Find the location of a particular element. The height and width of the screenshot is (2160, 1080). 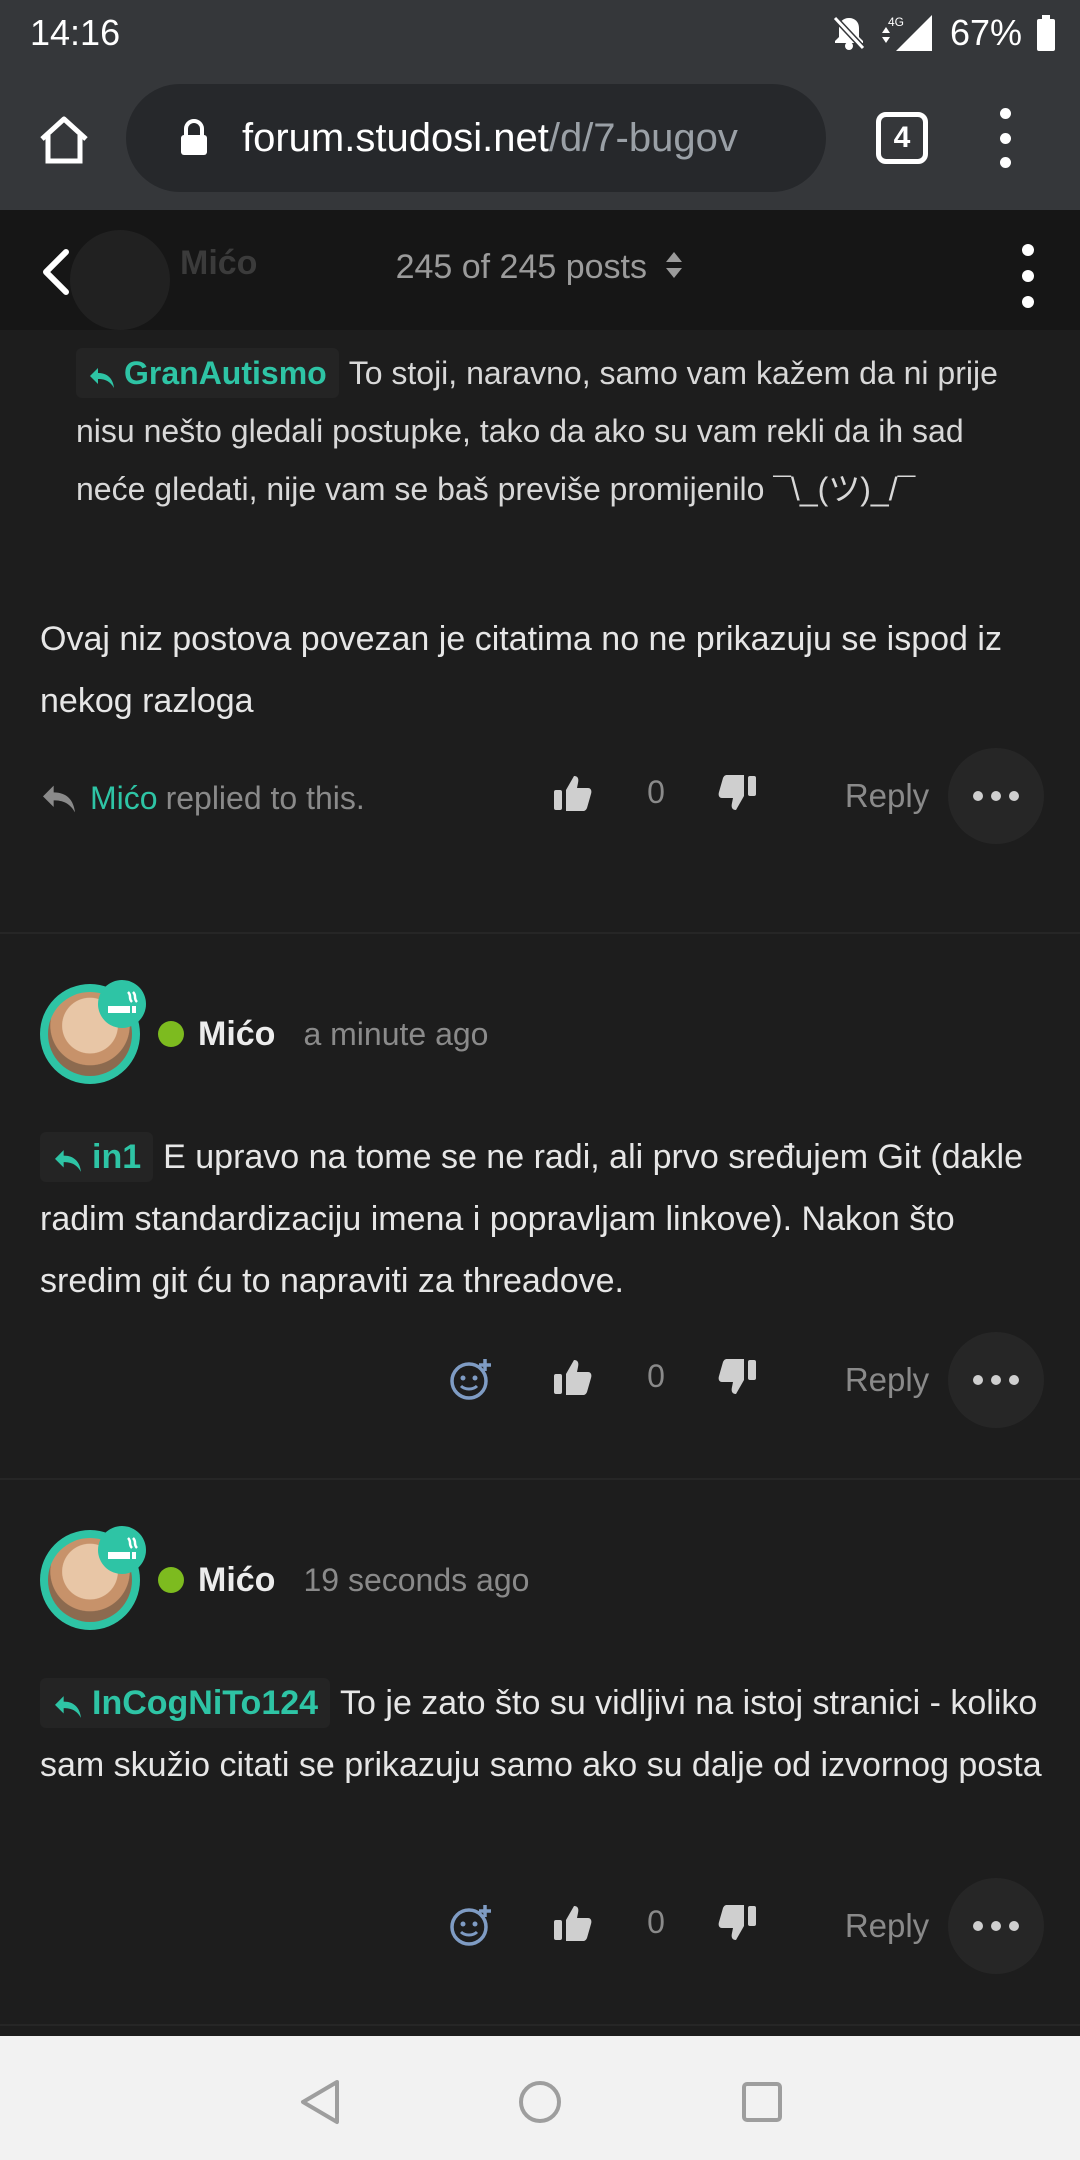

mention-link: in1 is located at coordinates (97, 1157).